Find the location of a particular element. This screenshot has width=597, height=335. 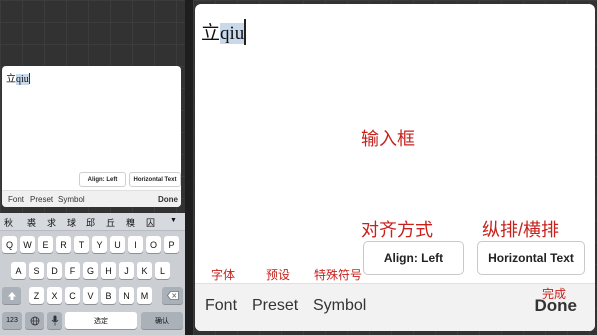

key: C is located at coordinates (72, 295).